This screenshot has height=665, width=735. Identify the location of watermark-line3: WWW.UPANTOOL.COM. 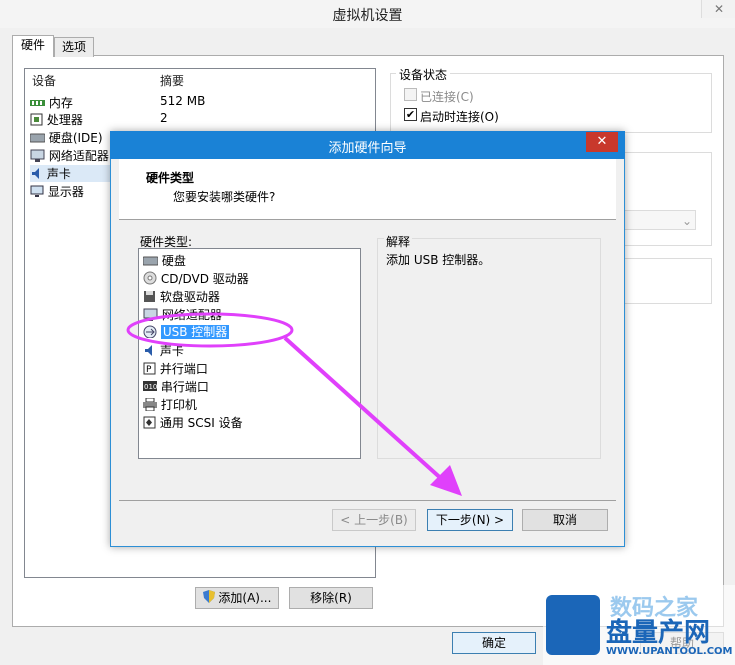
(669, 651).